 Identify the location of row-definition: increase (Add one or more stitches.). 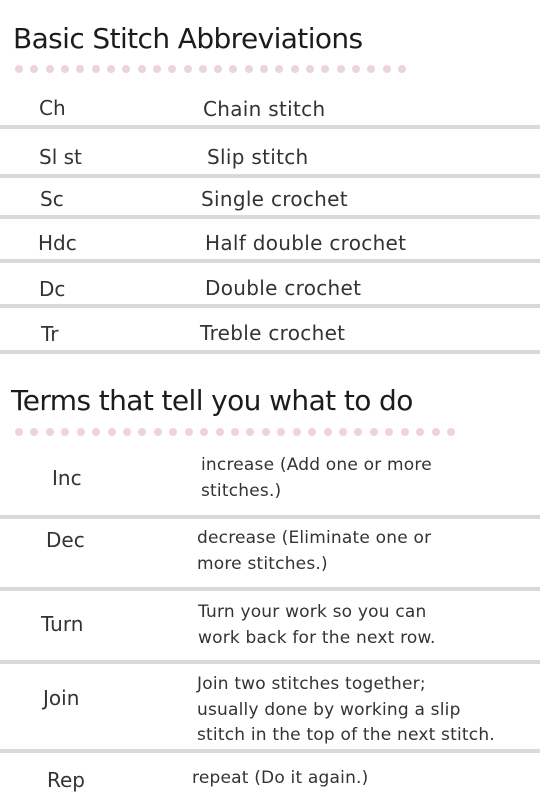
(316, 478).